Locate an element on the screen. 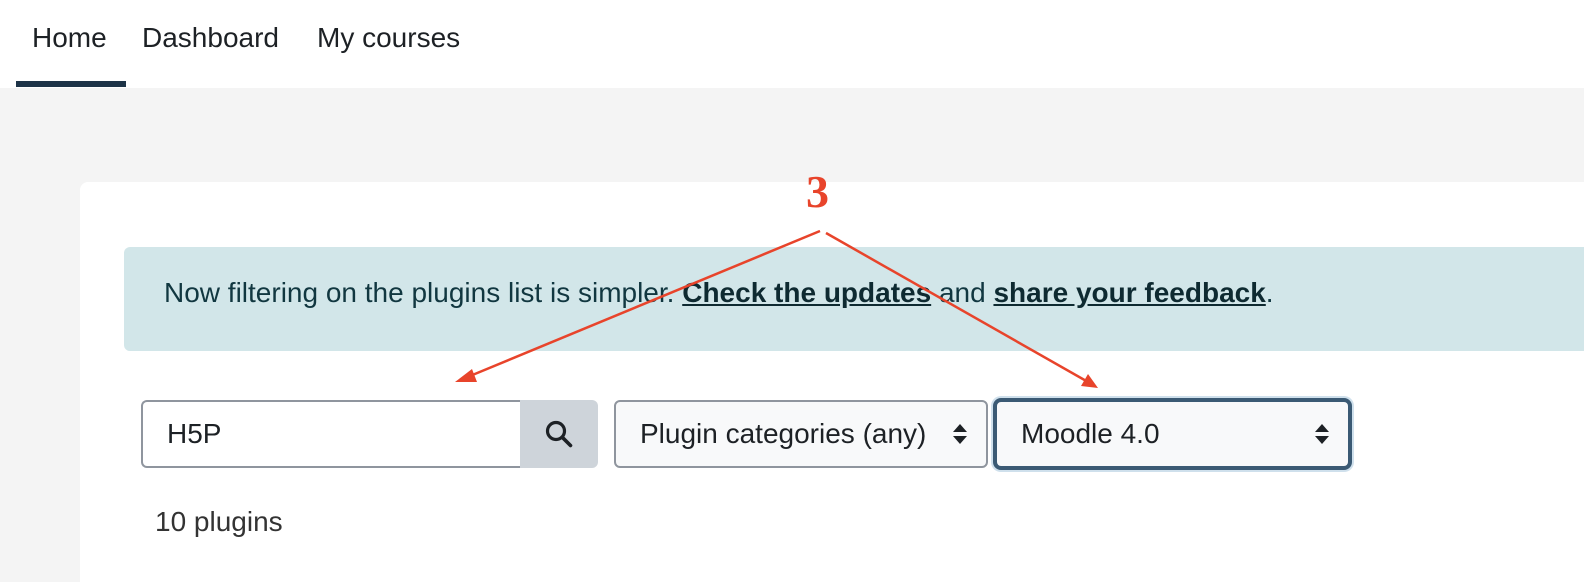  alert-middle: and is located at coordinates (962, 292).